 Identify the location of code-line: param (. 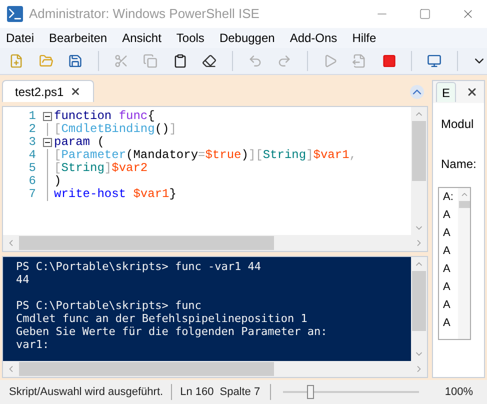
(78, 142).